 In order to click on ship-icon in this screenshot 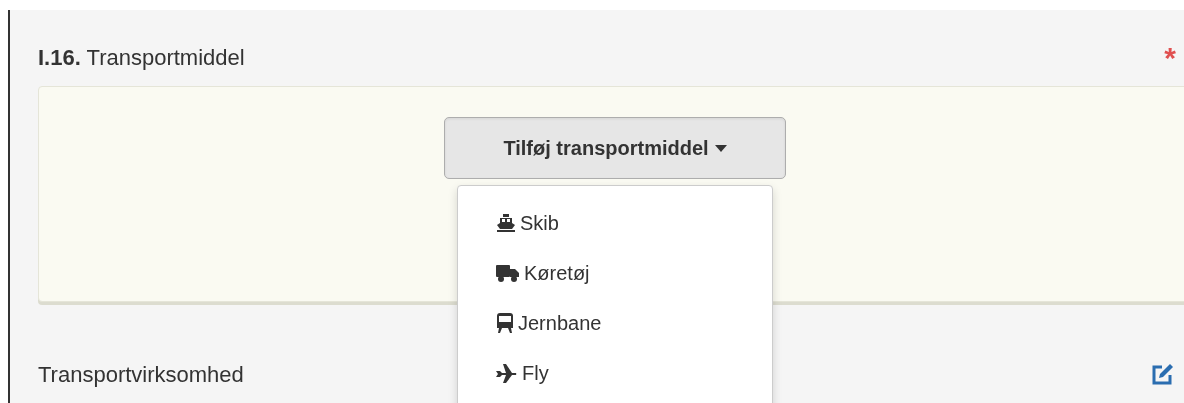, I will do `click(506, 223)`.